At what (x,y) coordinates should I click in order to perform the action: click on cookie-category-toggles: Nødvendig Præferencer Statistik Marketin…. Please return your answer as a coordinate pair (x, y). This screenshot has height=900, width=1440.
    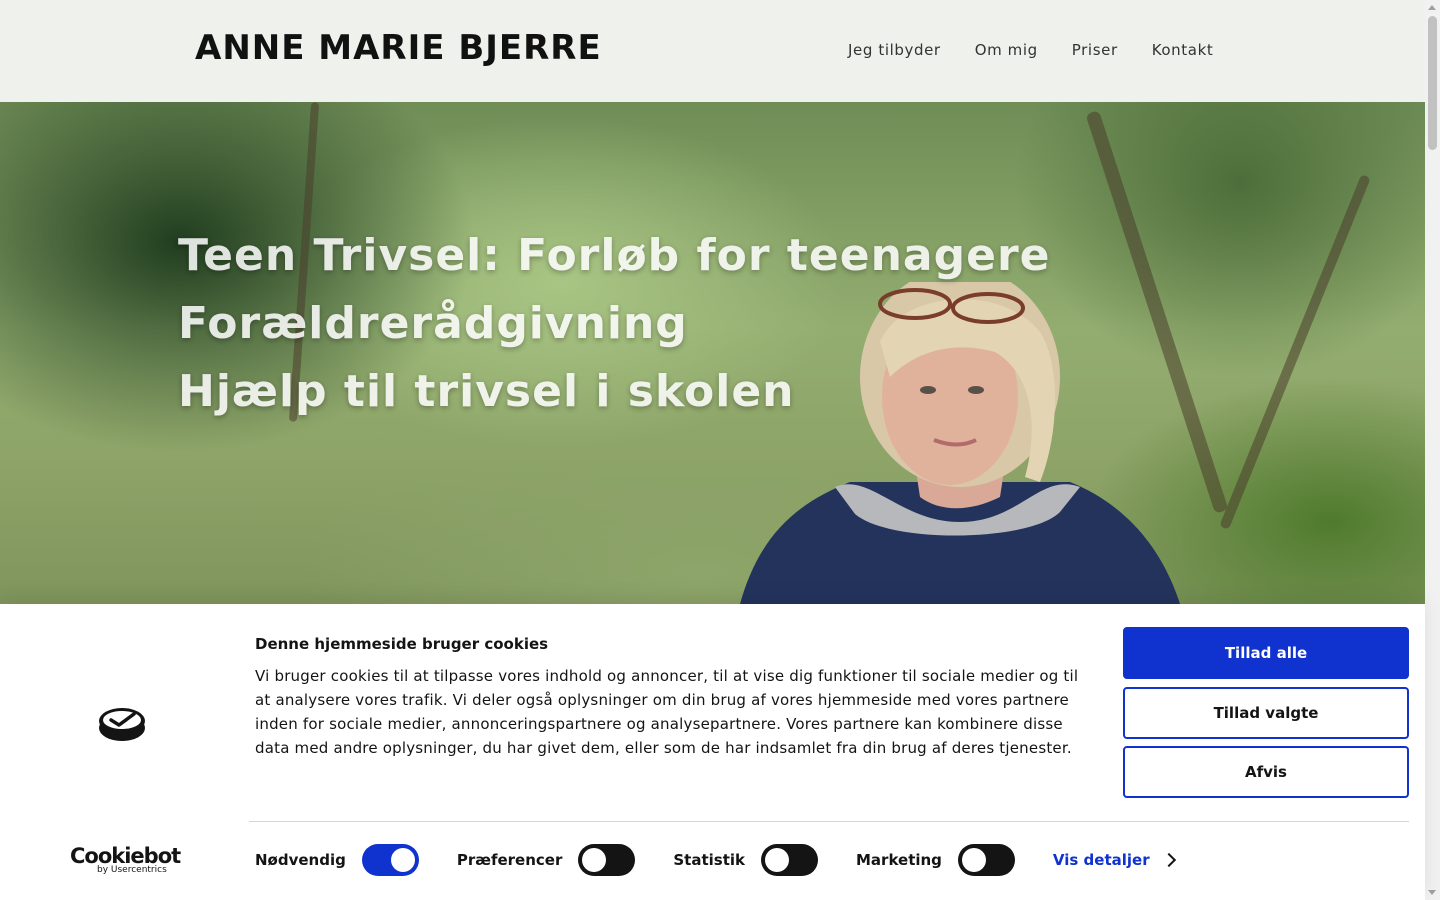
    Looking at the image, I should click on (715, 860).